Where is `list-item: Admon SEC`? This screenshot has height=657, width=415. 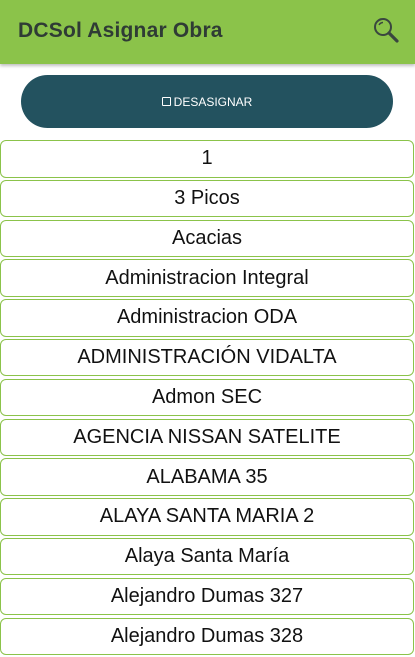
list-item: Admon SEC is located at coordinates (207, 397).